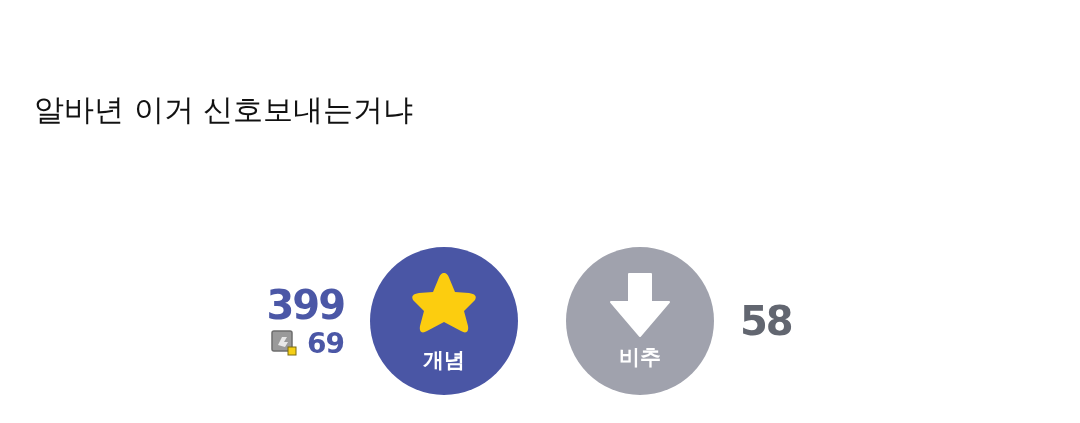 The image size is (1080, 423). I want to click on post-text: 알바년 이거 신호보내는거냐, so click(224, 110).